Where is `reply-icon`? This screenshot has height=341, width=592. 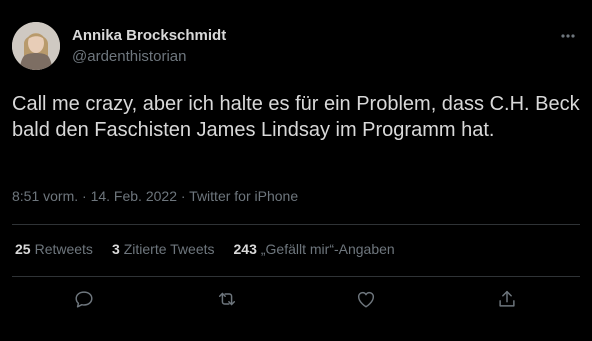
reply-icon is located at coordinates (85, 300).